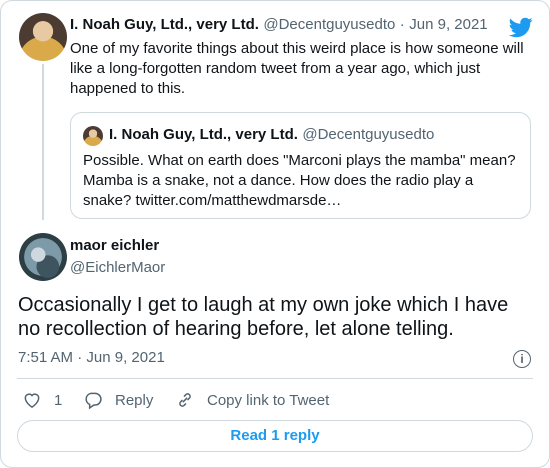  I want to click on author-avatar, so click(43, 37).